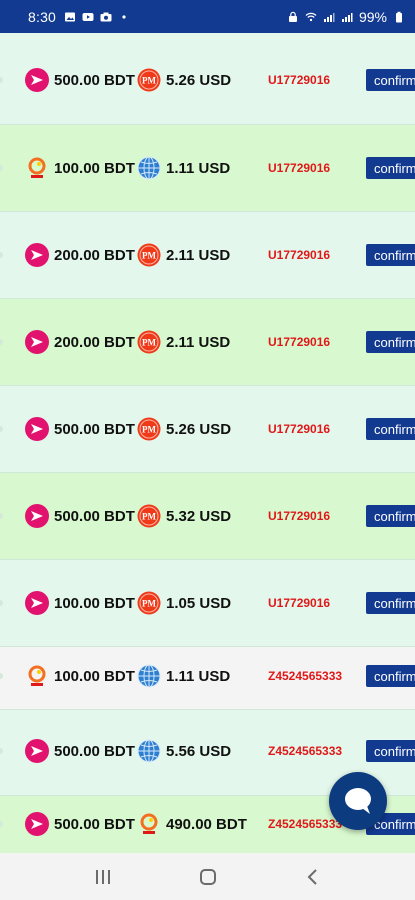 This screenshot has width=415, height=900. I want to click on transaction-row: 200.00 BDT PM 2.11 USD U17729016 confirm, so click(207, 342).